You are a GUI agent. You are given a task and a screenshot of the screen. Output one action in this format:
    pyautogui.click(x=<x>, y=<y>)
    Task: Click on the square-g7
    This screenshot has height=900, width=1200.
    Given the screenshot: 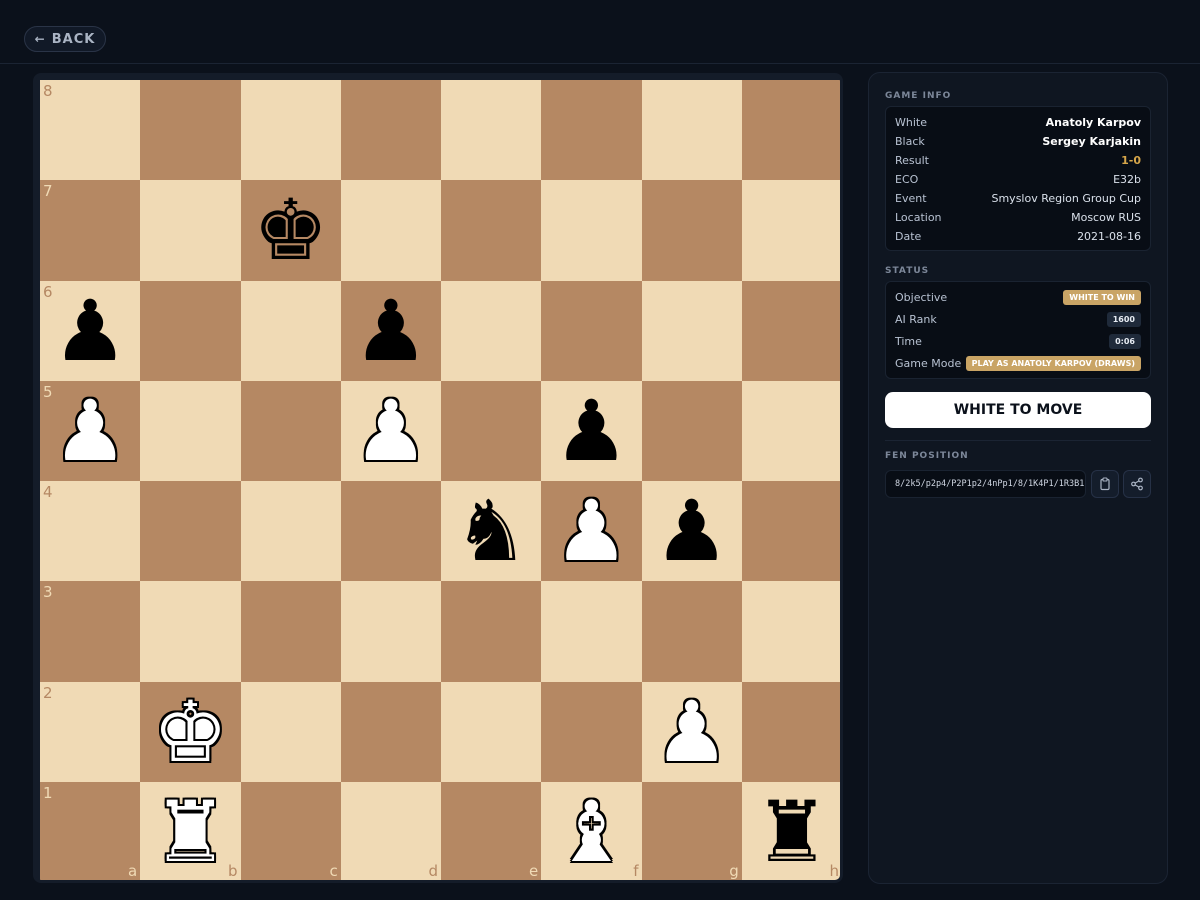 What is the action you would take?
    pyautogui.click(x=691, y=230)
    